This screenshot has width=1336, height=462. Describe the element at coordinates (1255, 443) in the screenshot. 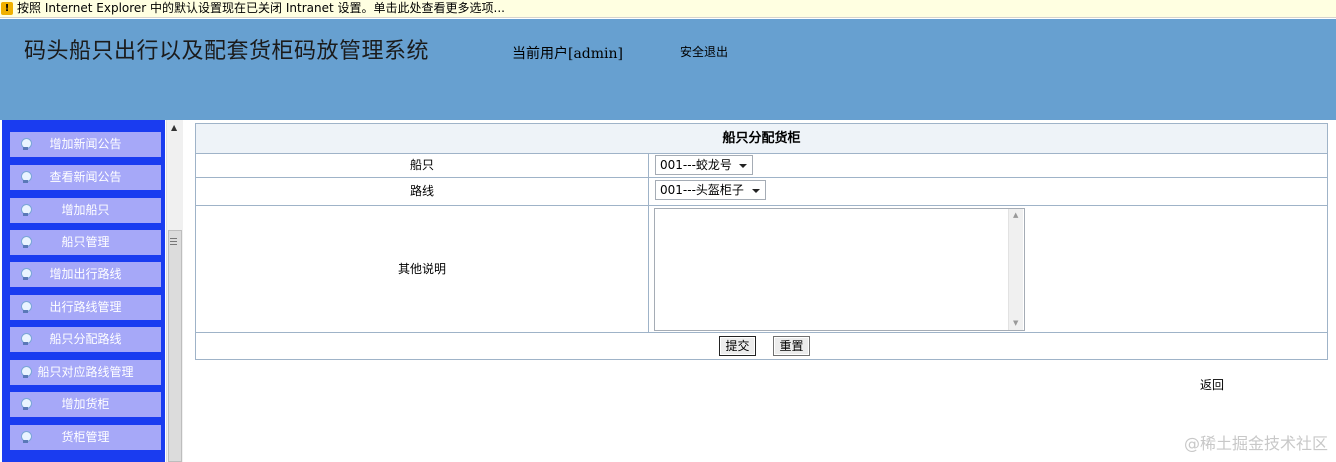

I see `watermark: @稀土掘金技术社区` at that location.